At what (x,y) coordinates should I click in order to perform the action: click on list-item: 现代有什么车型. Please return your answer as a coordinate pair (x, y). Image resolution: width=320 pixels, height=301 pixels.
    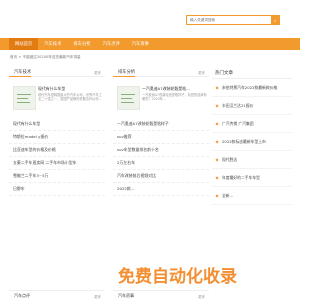
    Looking at the image, I should click on (57, 124).